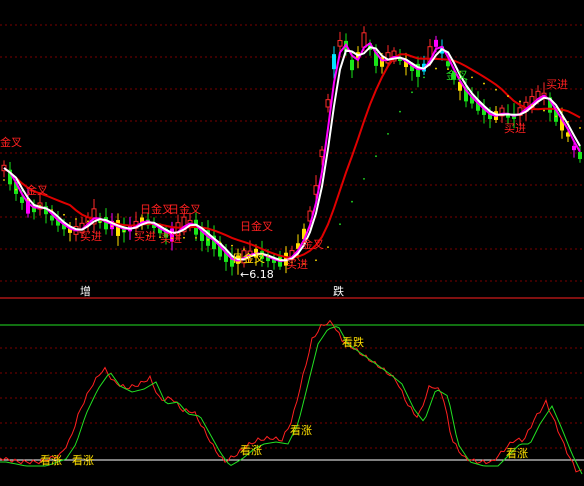 The width and height of the screenshot is (584, 486). Describe the element at coordinates (257, 274) in the screenshot. I see `price-marker: ←6.18` at that location.